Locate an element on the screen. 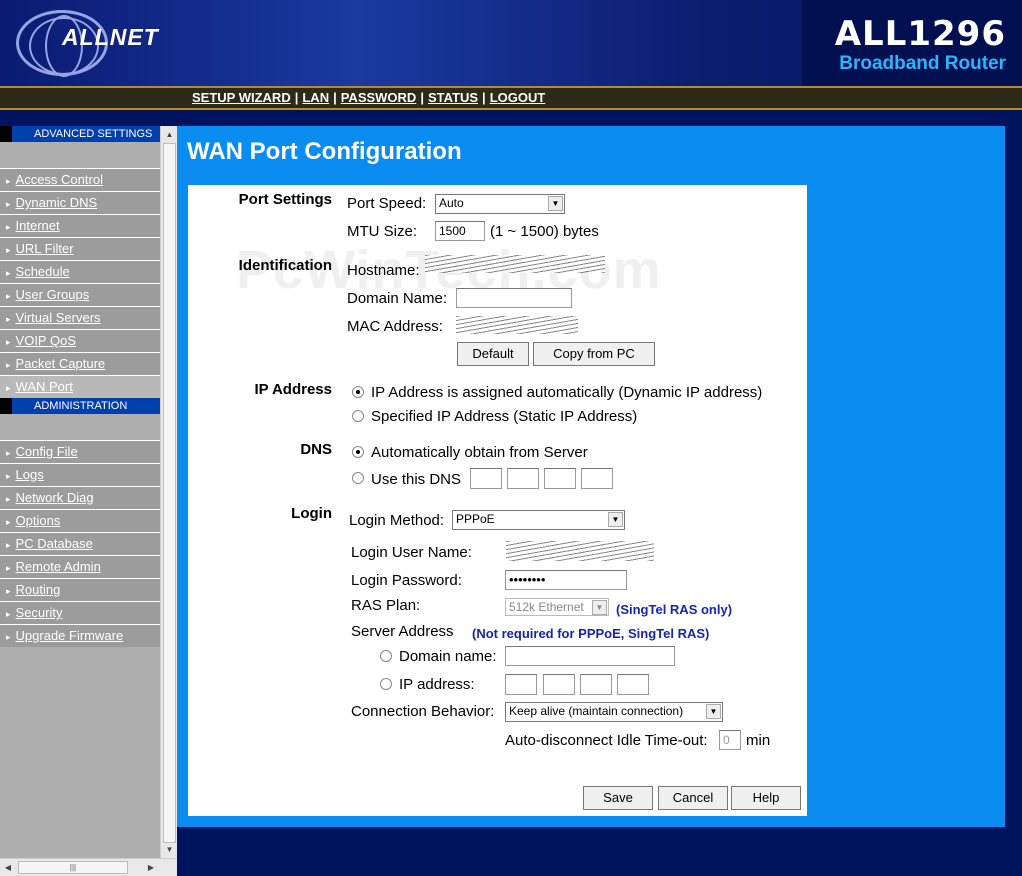 This screenshot has width=1022, height=876. sidebar-item-options: ▸ Options is located at coordinates (80, 520).